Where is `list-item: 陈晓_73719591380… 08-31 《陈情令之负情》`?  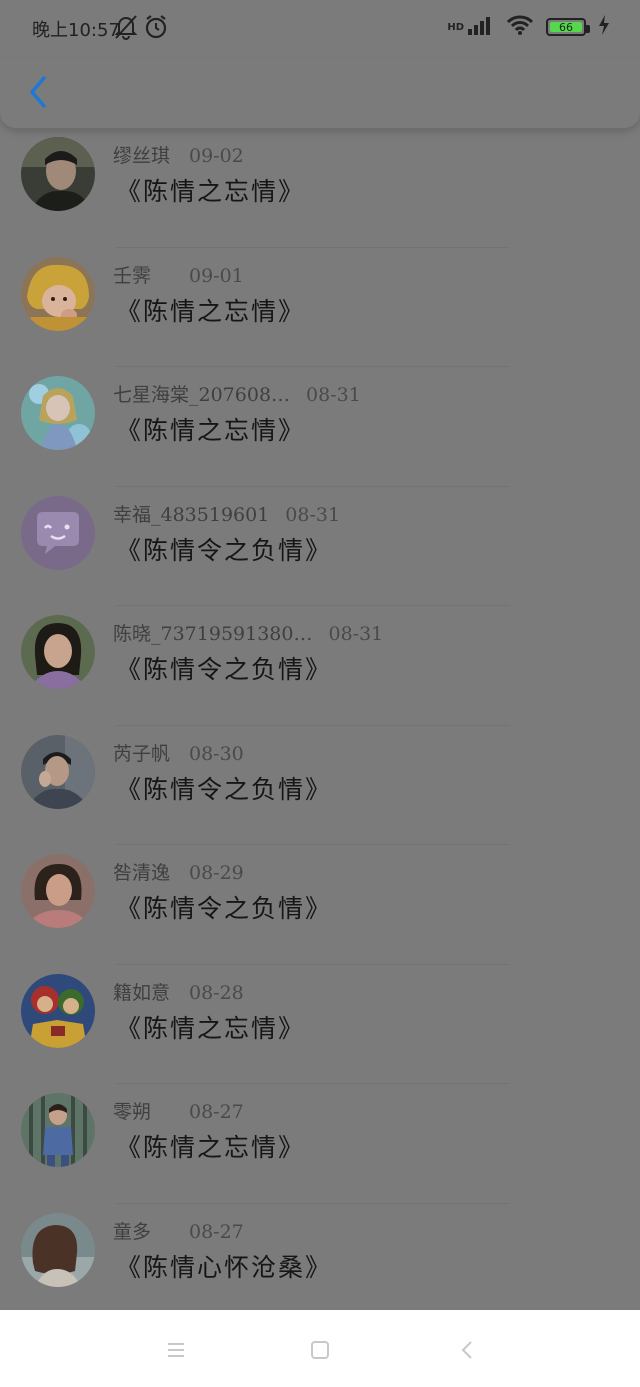
list-item: 陈晓_73719591380… 08-31 《陈情令之负情》 is located at coordinates (320, 666).